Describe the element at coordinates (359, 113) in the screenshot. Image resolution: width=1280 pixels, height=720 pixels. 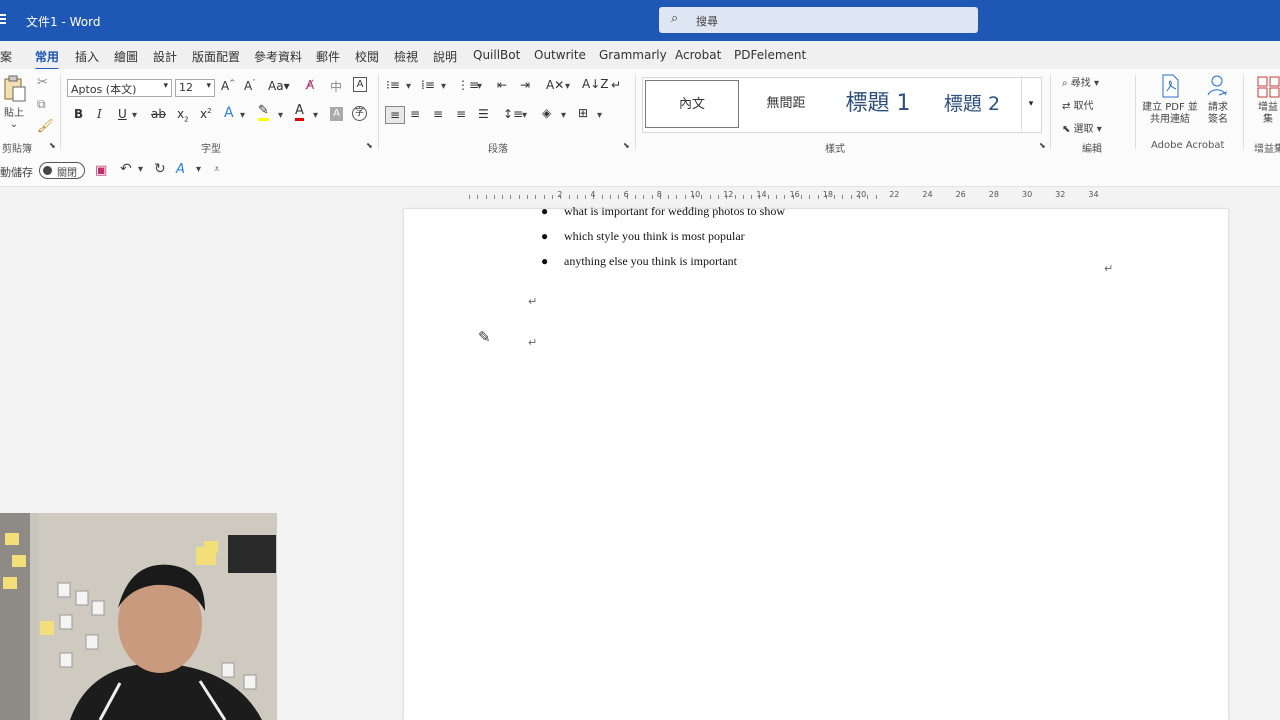
I see `enclose-characters-icon: 字` at that location.